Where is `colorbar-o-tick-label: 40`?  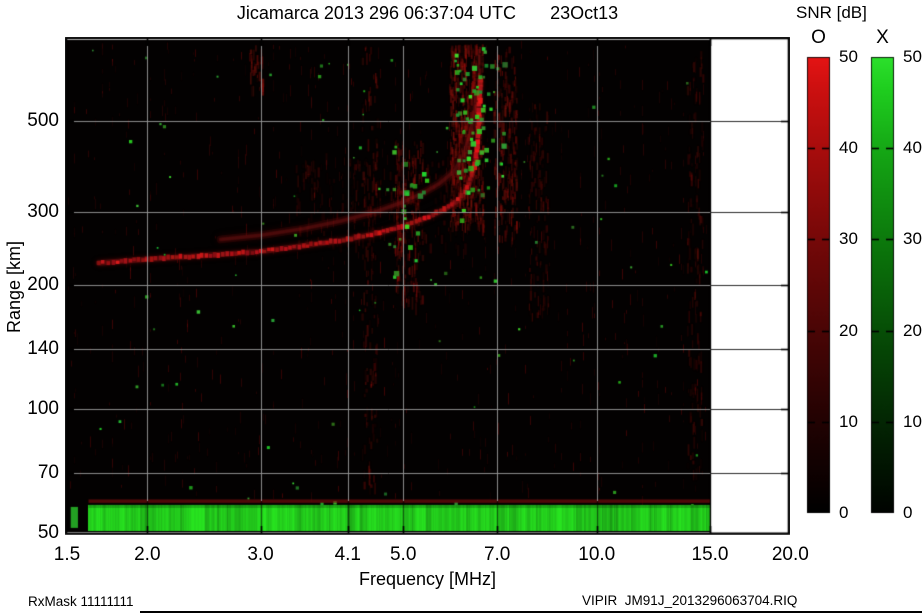
colorbar-o-tick-label: 40 is located at coordinates (848, 148).